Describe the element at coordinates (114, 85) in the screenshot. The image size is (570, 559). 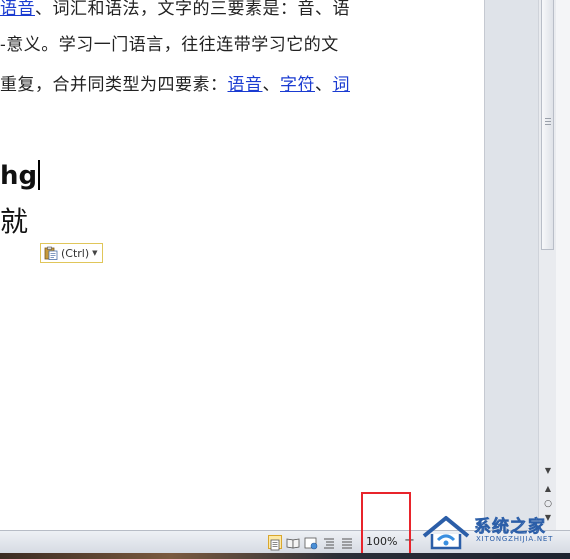
I see `document-text: 重复，合并同类型为四要素：` at that location.